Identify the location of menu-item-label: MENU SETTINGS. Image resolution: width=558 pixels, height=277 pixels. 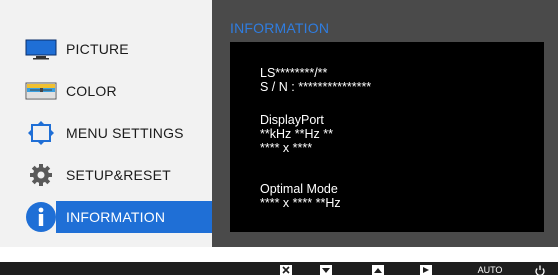
(125, 133).